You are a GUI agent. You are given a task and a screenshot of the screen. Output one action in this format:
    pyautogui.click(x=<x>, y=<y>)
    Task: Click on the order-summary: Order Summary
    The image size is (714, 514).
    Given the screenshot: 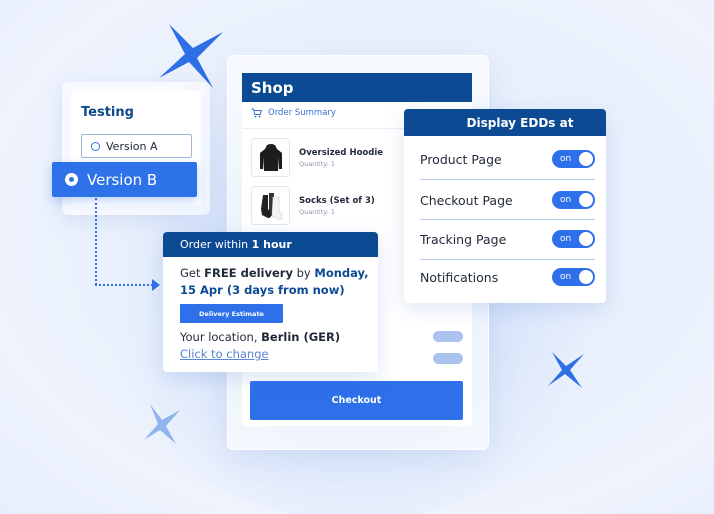 What is the action you would take?
    pyautogui.click(x=293, y=113)
    